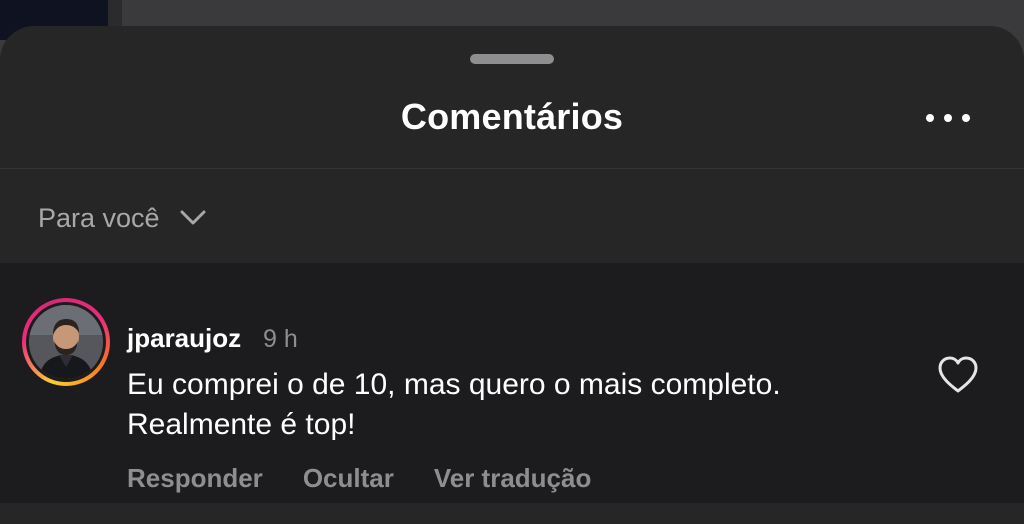 Image resolution: width=1024 pixels, height=524 pixels. Describe the element at coordinates (513, 478) in the screenshot. I see `see-translation-button: Ver tradução` at that location.